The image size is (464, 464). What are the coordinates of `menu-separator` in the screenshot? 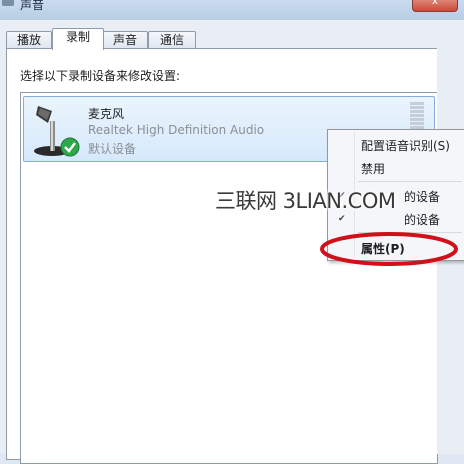 It's located at (410, 181).